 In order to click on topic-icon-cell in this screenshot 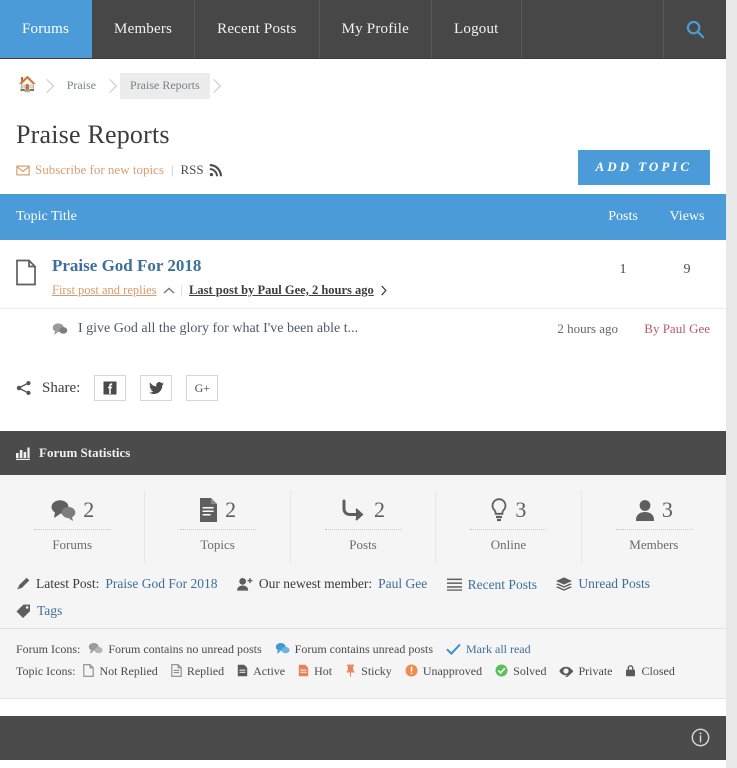, I will do `click(26, 277)`.